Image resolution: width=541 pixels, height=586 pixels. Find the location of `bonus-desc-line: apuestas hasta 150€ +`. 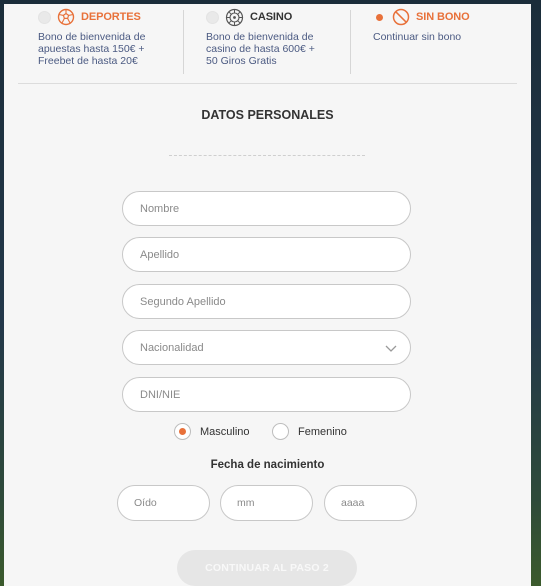

bonus-desc-line: apuestas hasta 150€ + is located at coordinates (91, 49).